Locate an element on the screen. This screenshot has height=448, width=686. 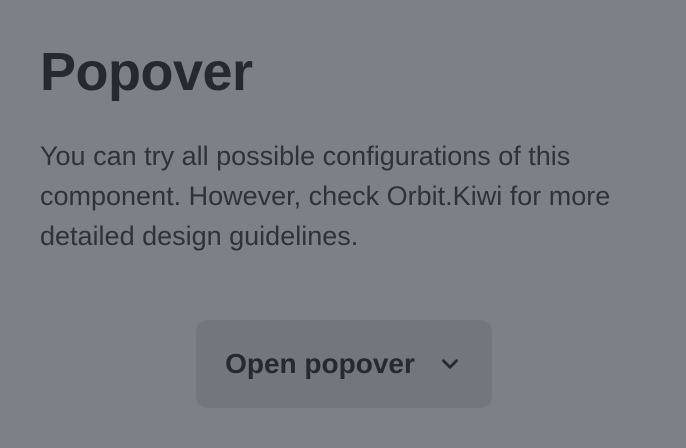
open-popover-button: Open popover is located at coordinates (344, 364).